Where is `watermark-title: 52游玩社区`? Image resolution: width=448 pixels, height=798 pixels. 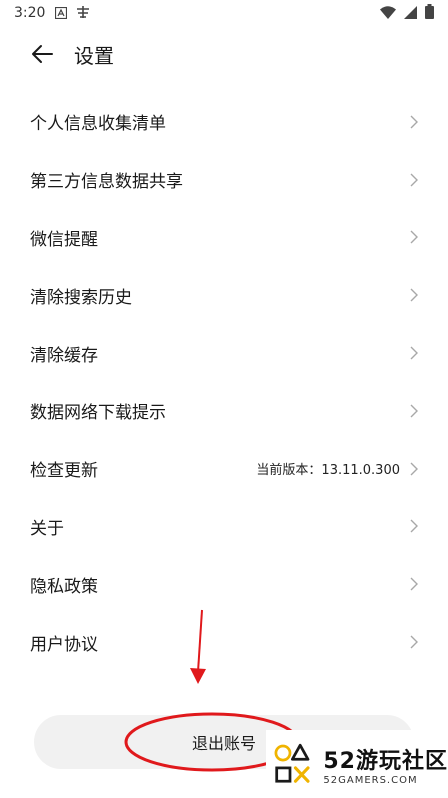
watermark-title: 52游玩社区 is located at coordinates (385, 761).